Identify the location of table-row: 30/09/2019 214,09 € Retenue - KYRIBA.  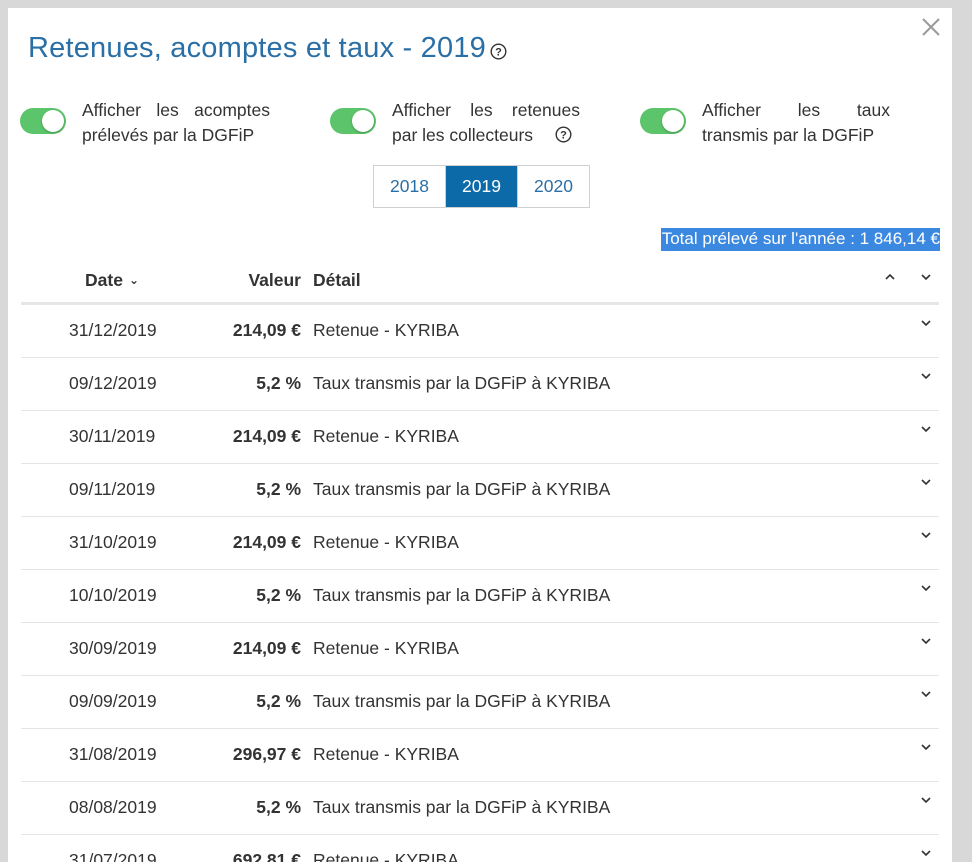
(480, 649).